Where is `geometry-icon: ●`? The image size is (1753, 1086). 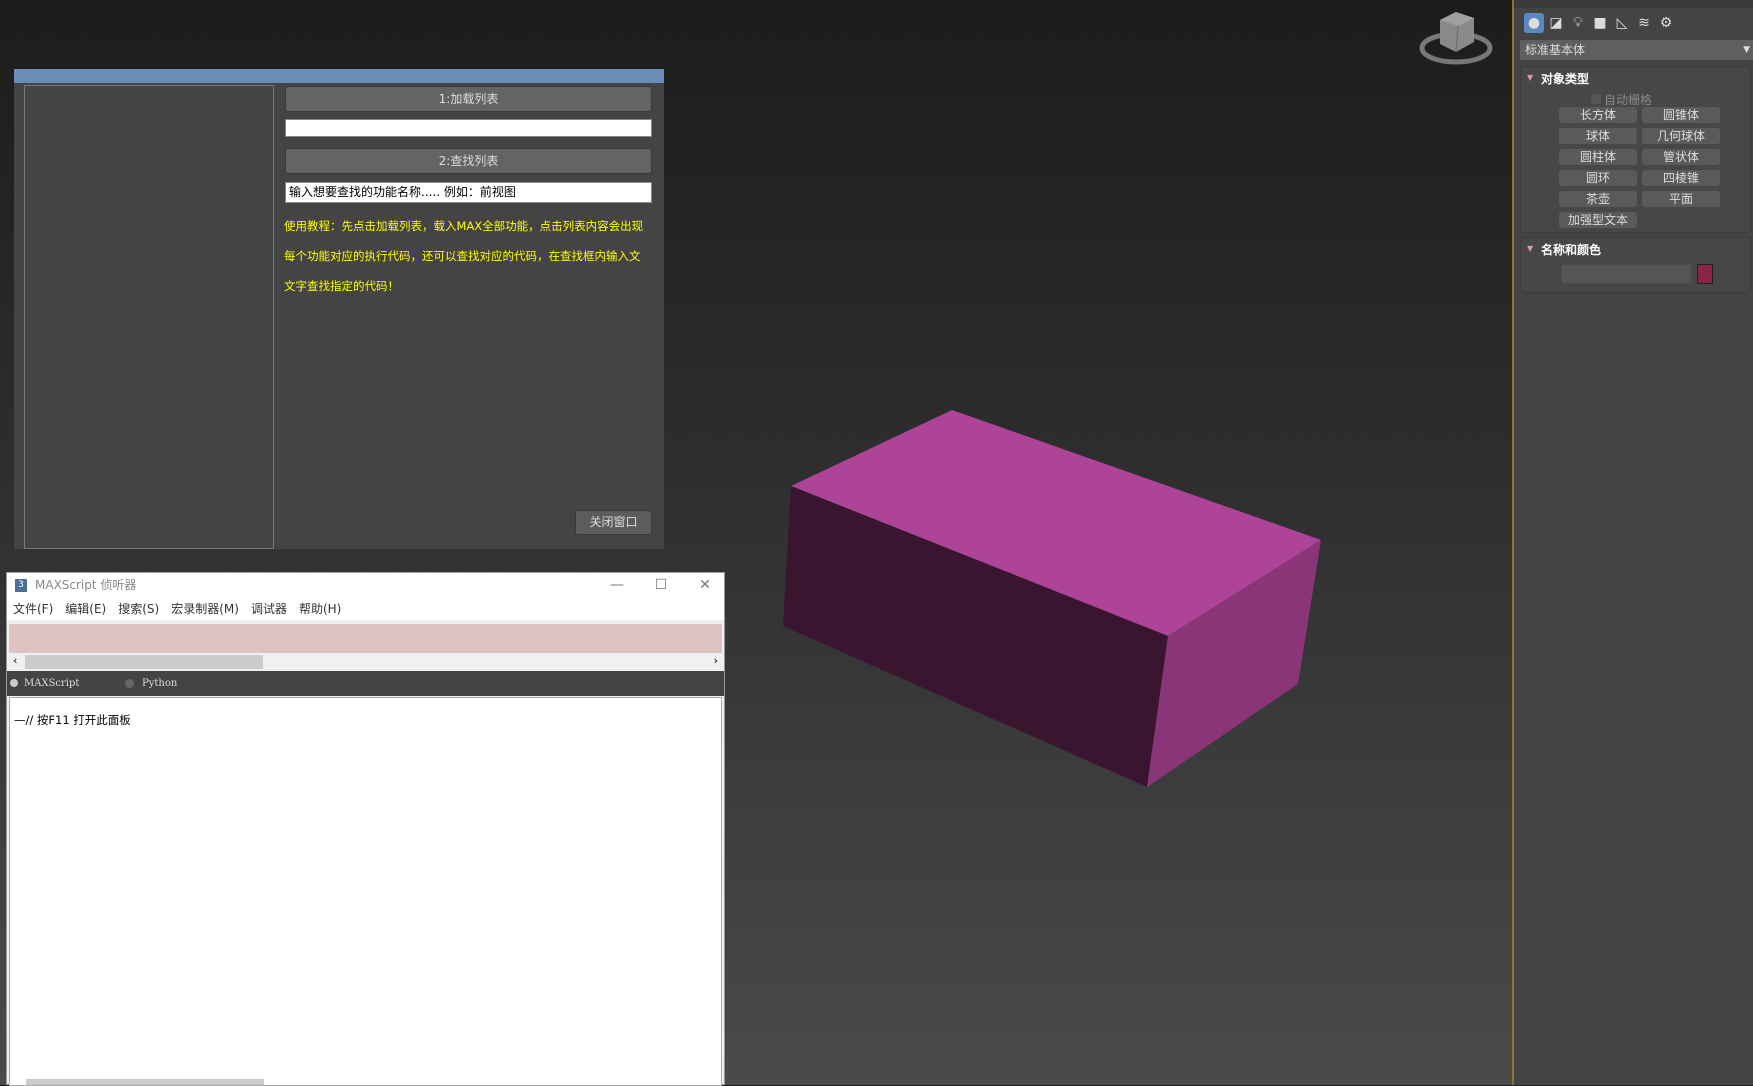 geometry-icon: ● is located at coordinates (1534, 23).